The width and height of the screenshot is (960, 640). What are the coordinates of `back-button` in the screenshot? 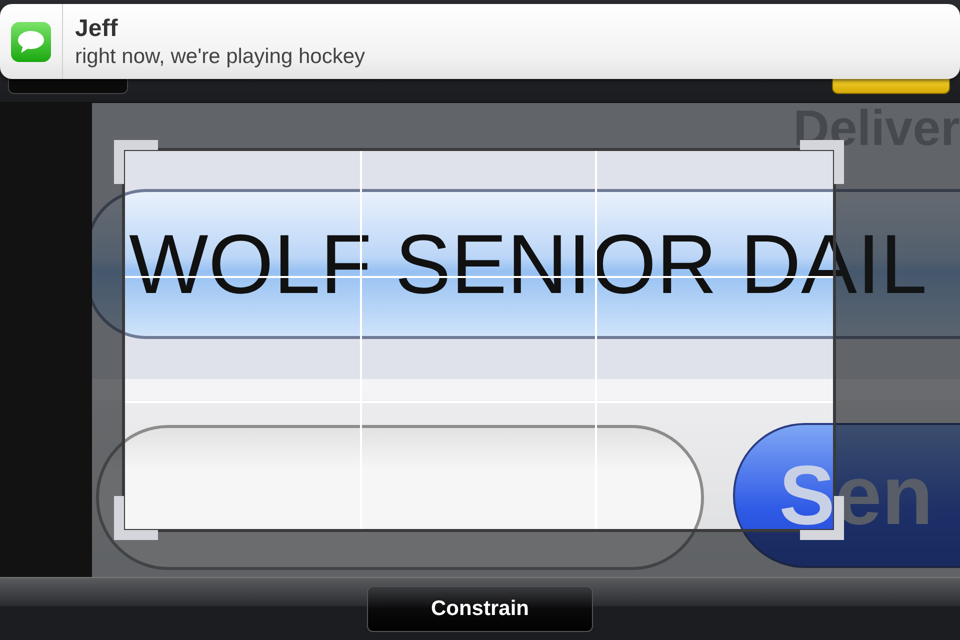 It's located at (68, 86).